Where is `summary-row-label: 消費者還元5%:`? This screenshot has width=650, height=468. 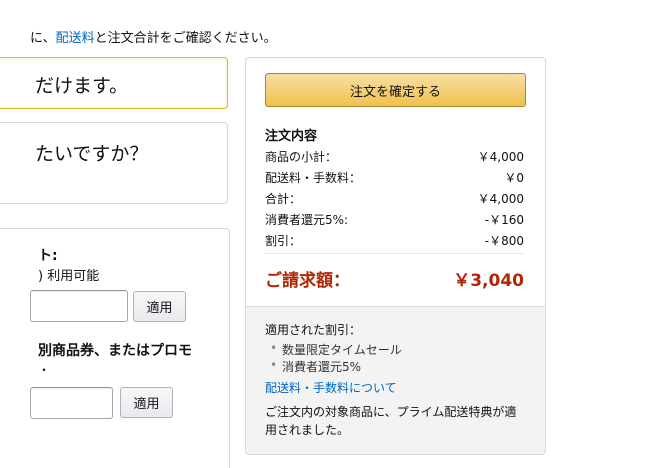
summary-row-label: 消費者還元5%: is located at coordinates (307, 220).